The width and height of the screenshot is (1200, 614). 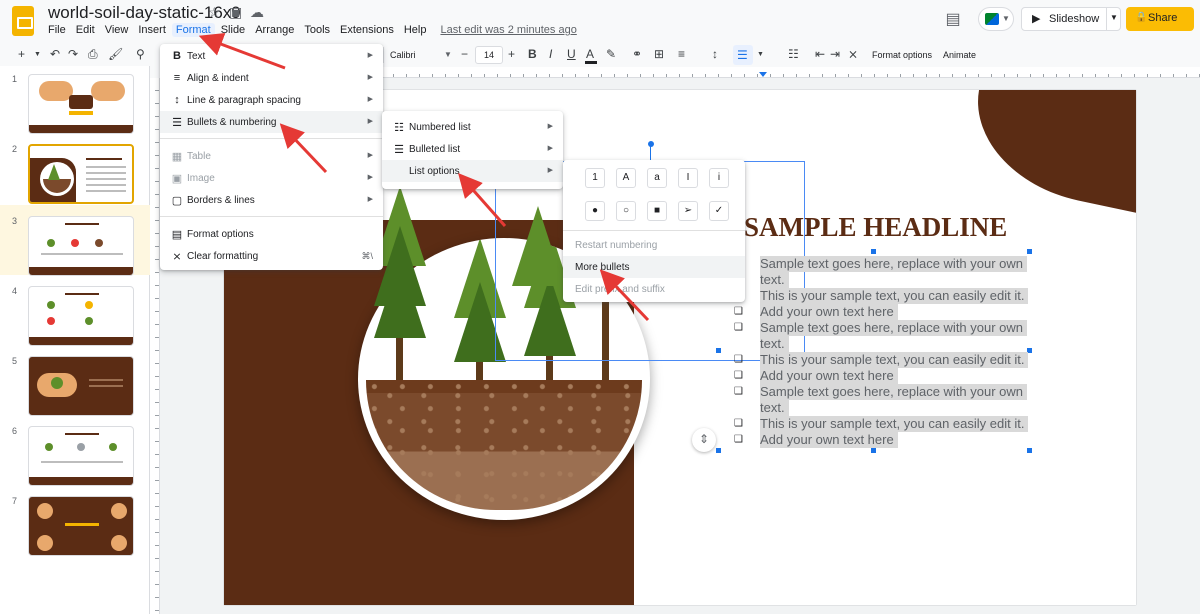 What do you see at coordinates (715, 54) in the screenshot?
I see `line-spacing-icon: ↕` at bounding box center [715, 54].